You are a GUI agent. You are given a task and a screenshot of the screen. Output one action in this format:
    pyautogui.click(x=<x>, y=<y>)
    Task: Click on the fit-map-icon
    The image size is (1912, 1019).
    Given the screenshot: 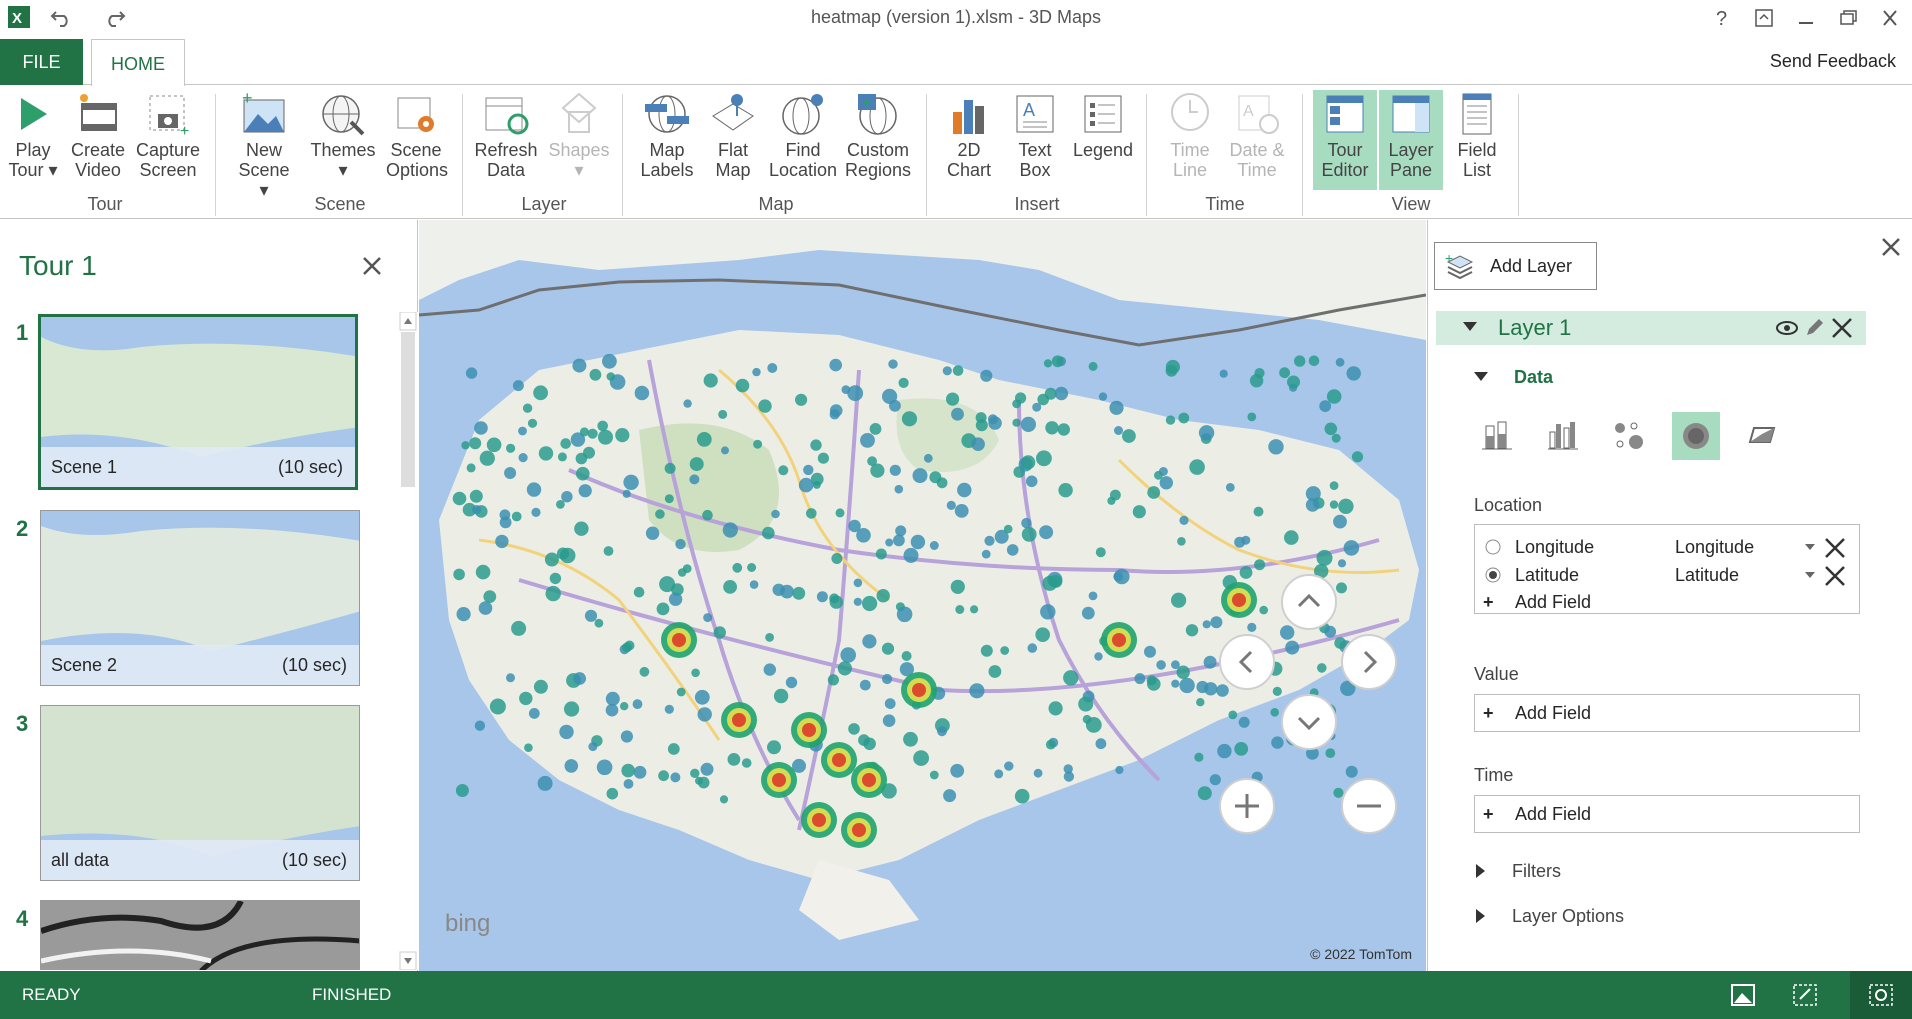 What is the action you would take?
    pyautogui.click(x=1805, y=995)
    